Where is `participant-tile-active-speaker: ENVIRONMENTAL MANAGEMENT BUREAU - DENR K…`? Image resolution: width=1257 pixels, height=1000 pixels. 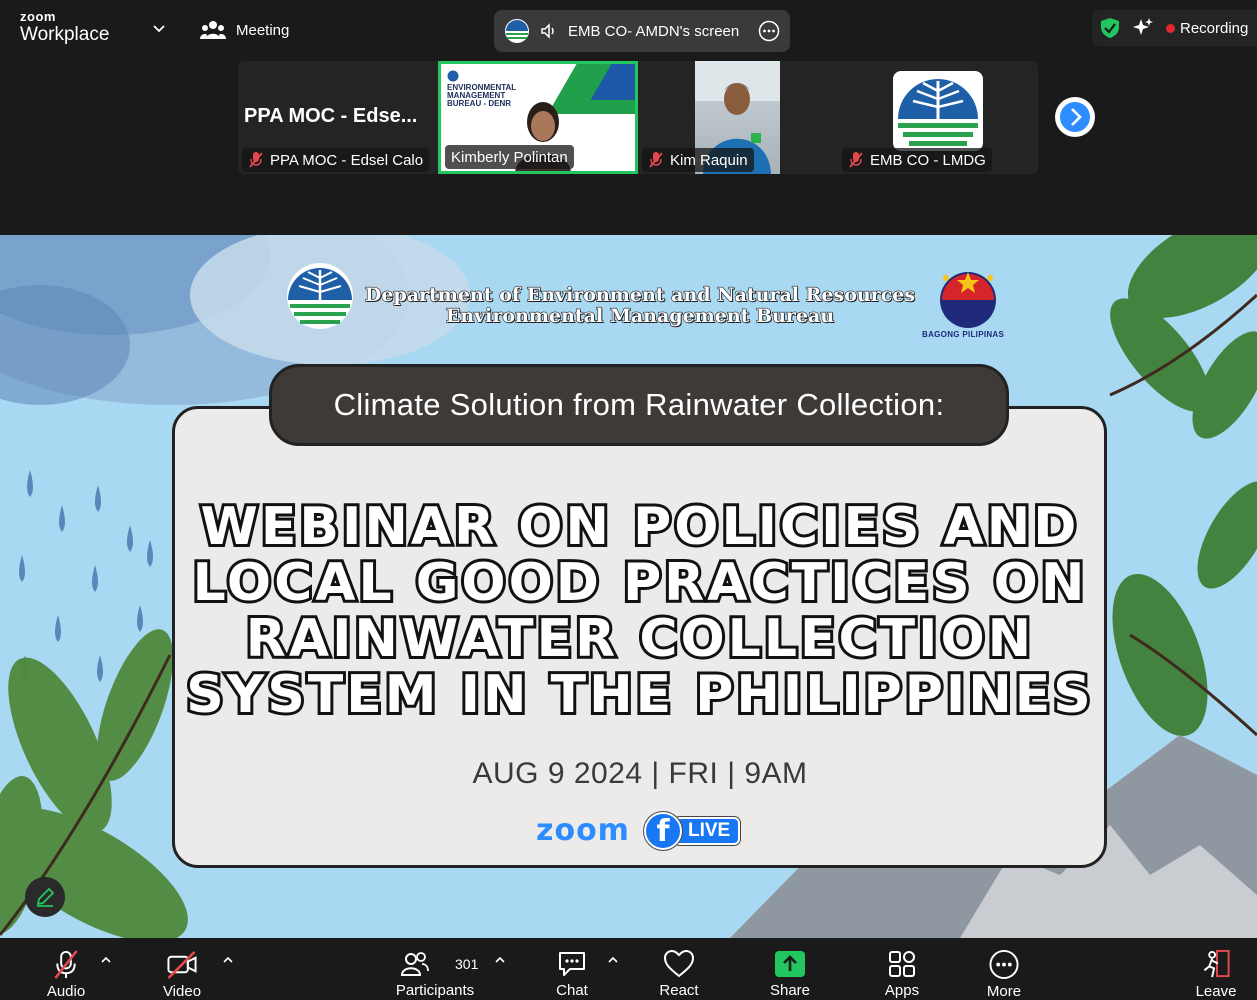
participant-tile-active-speaker: ENVIRONMENTAL MANAGEMENT BUREAU - DENR K… is located at coordinates (538, 117).